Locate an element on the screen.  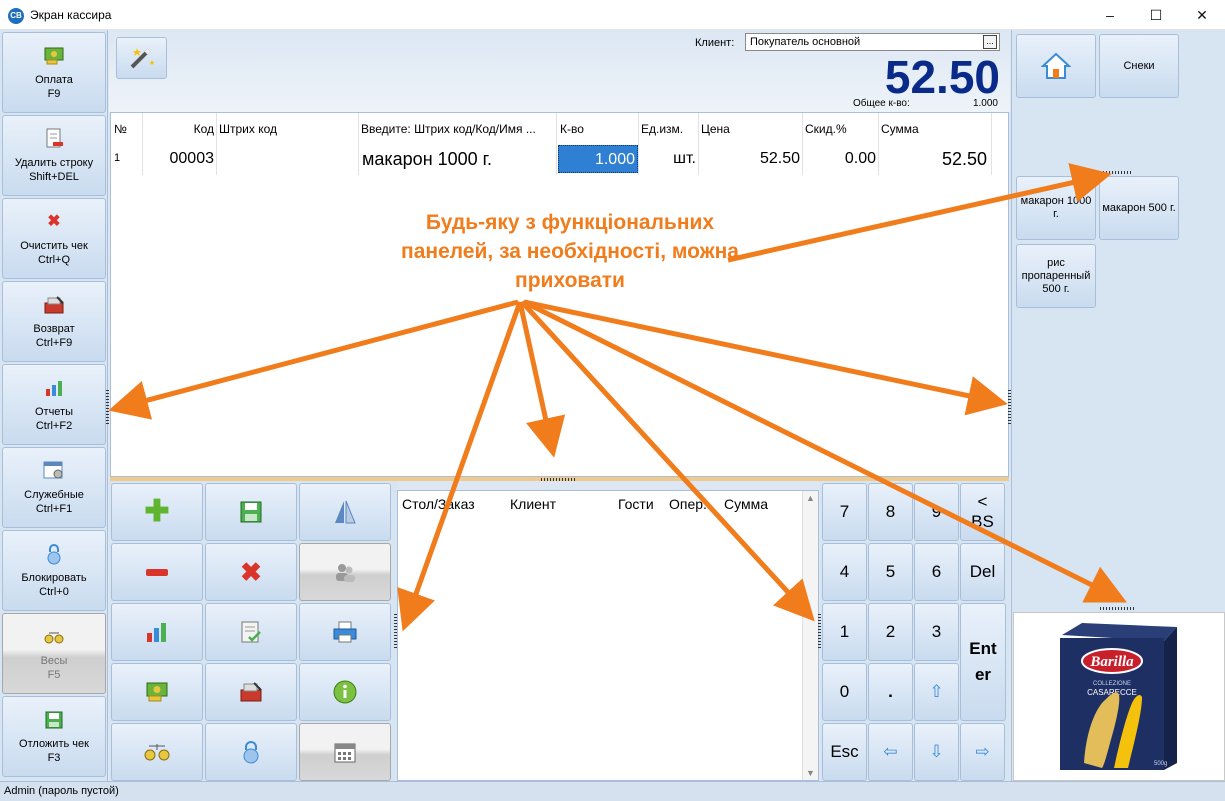
sidebar-item-label: Отчеты is located at coordinates (54, 411).